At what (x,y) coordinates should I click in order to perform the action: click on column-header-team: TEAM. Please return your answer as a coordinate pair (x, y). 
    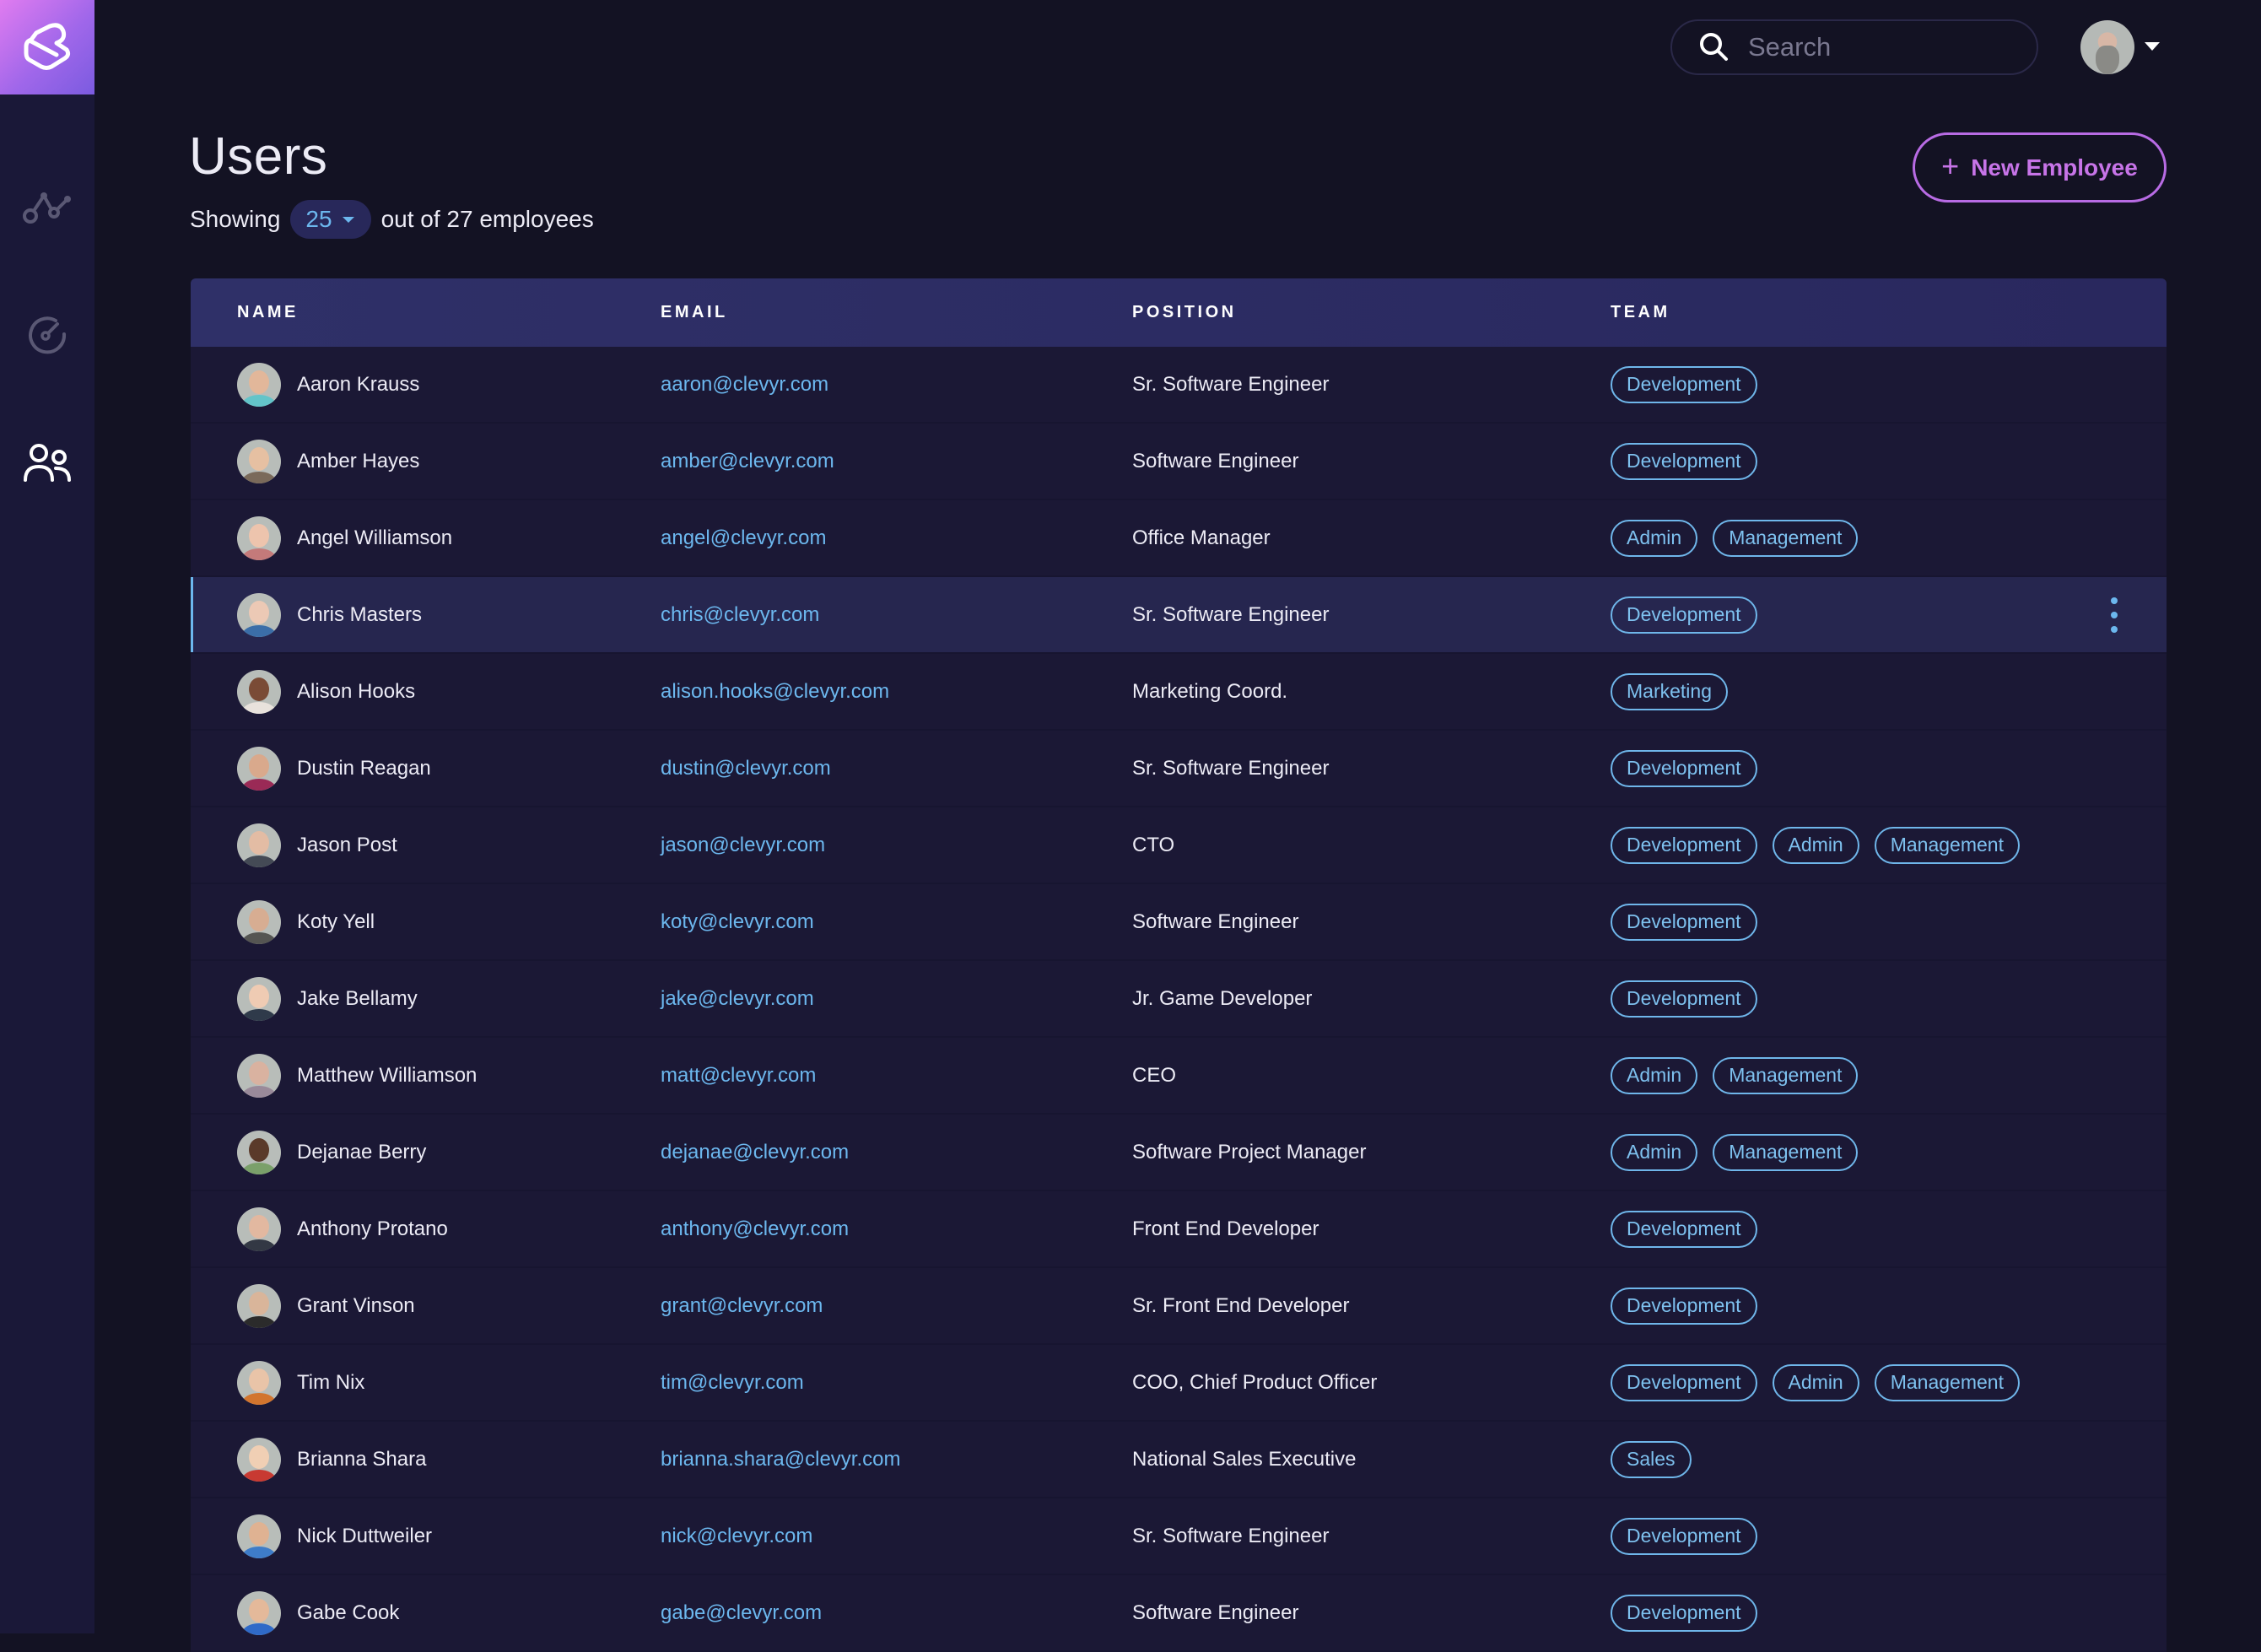
    Looking at the image, I should click on (1640, 312).